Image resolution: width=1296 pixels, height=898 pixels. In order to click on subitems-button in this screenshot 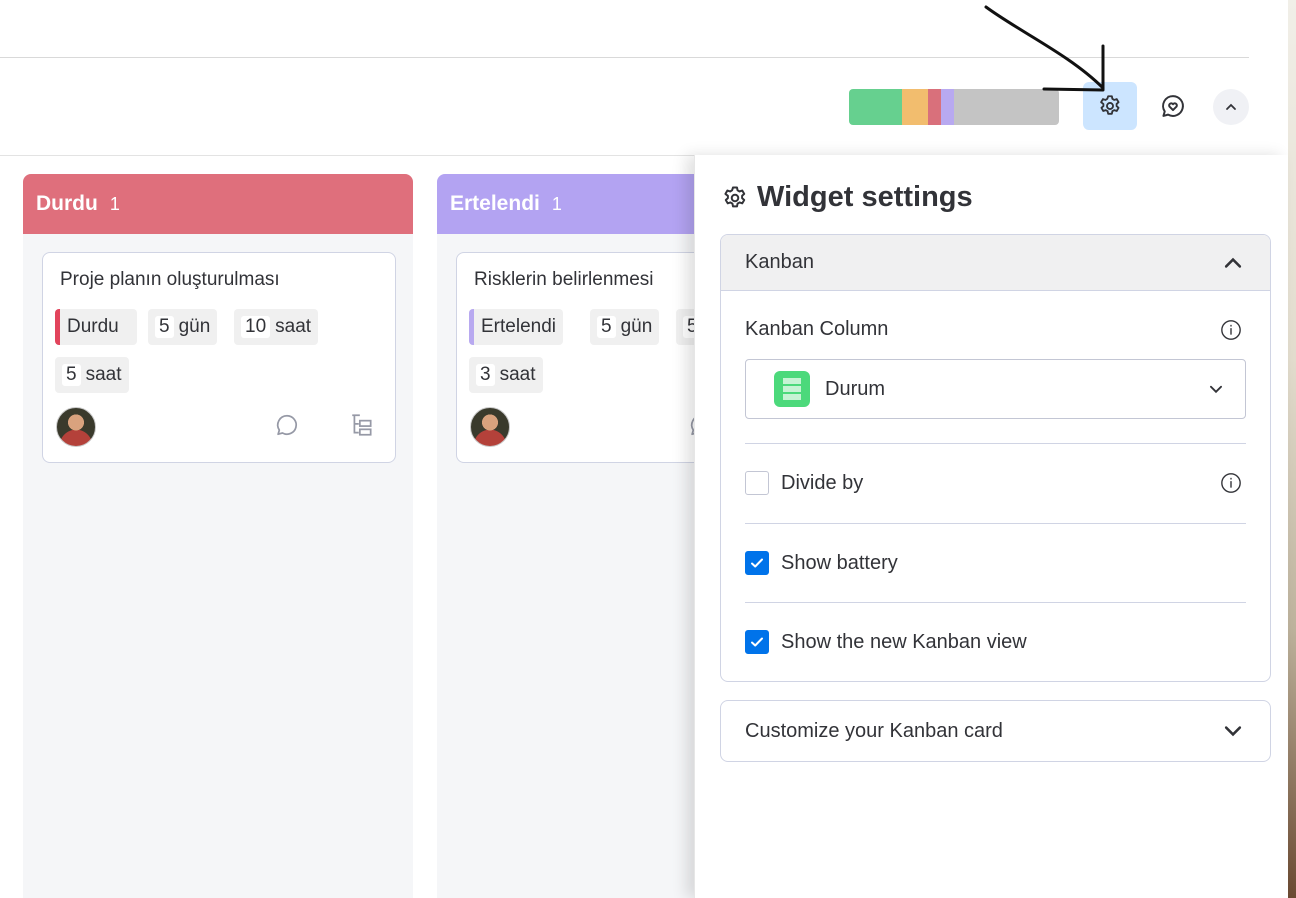, I will do `click(362, 425)`.